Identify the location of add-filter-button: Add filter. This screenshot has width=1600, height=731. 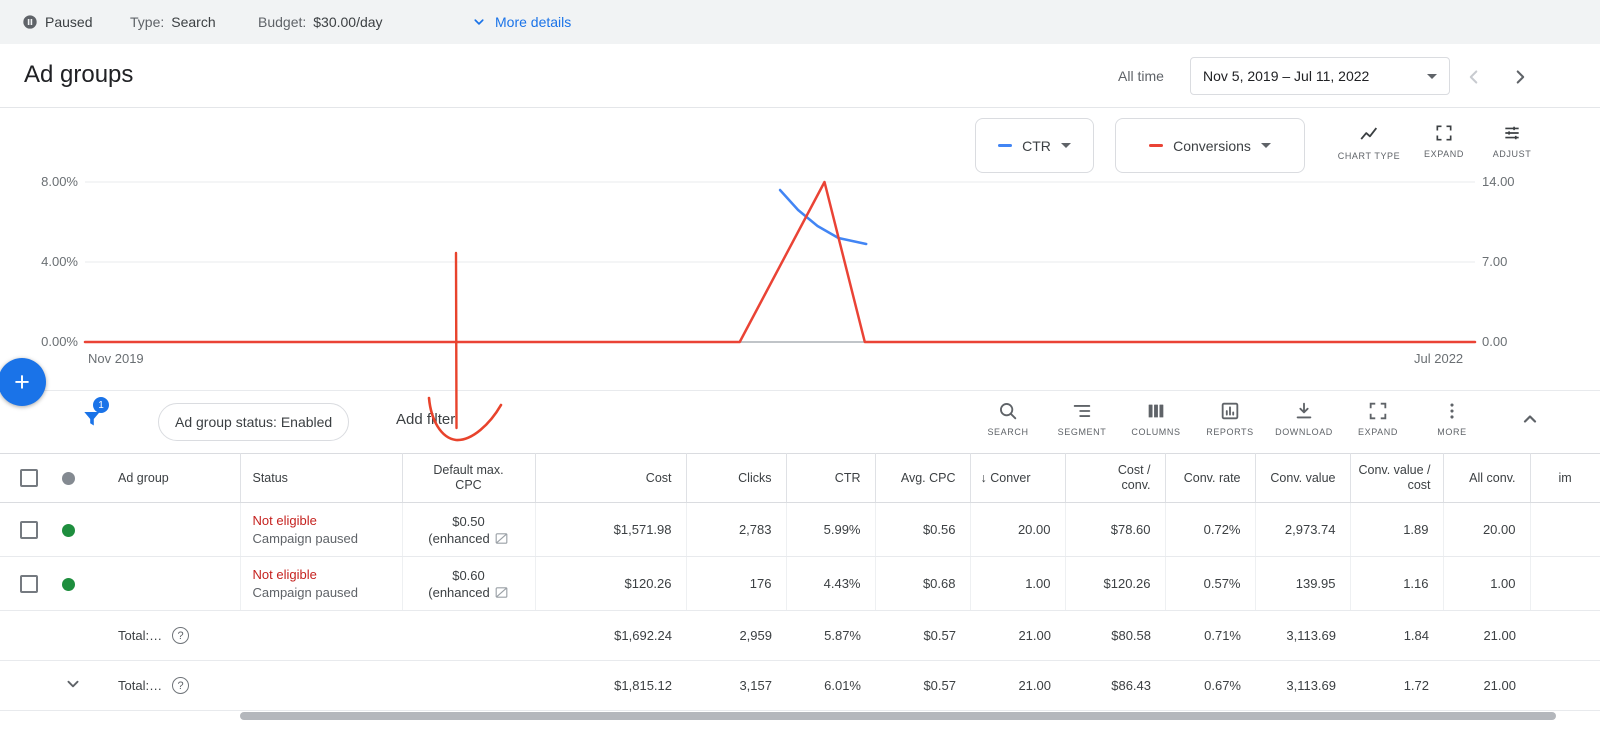
(425, 419).